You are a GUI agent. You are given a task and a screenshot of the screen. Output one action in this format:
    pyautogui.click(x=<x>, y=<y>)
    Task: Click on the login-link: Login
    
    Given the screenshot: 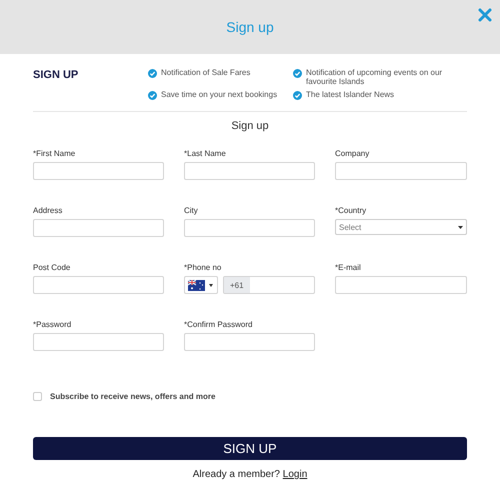 What is the action you would take?
    pyautogui.click(x=295, y=474)
    